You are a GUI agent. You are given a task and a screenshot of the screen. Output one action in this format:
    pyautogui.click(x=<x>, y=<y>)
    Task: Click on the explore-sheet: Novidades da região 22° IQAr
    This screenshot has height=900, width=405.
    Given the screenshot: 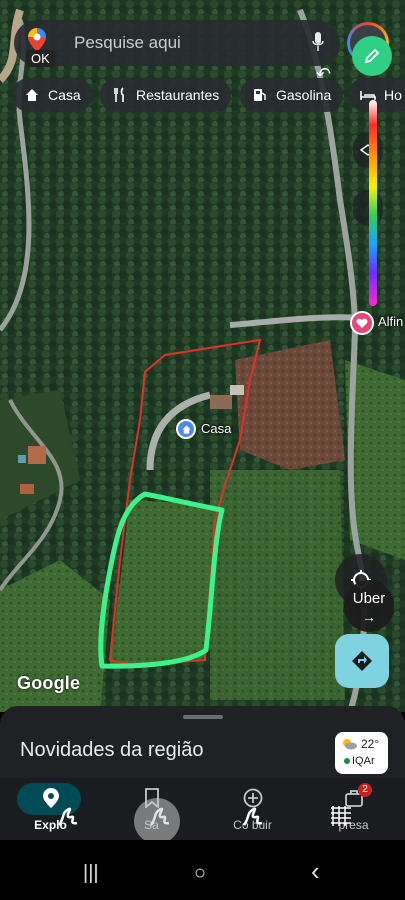 What is the action you would take?
    pyautogui.click(x=202, y=742)
    